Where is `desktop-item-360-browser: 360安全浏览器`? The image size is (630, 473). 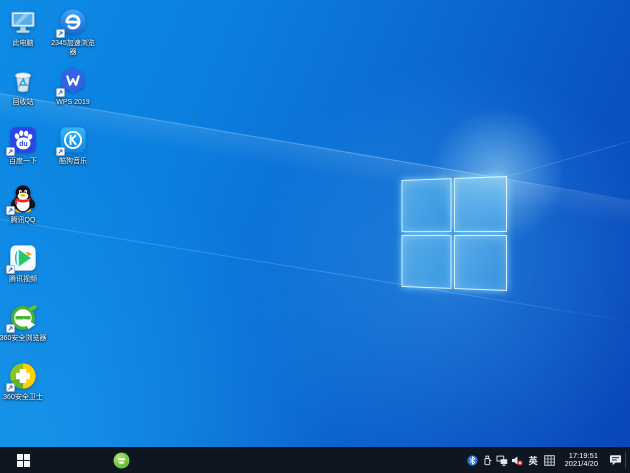
desktop-item-360-browser: 360安全浏览器 is located at coordinates (25, 323).